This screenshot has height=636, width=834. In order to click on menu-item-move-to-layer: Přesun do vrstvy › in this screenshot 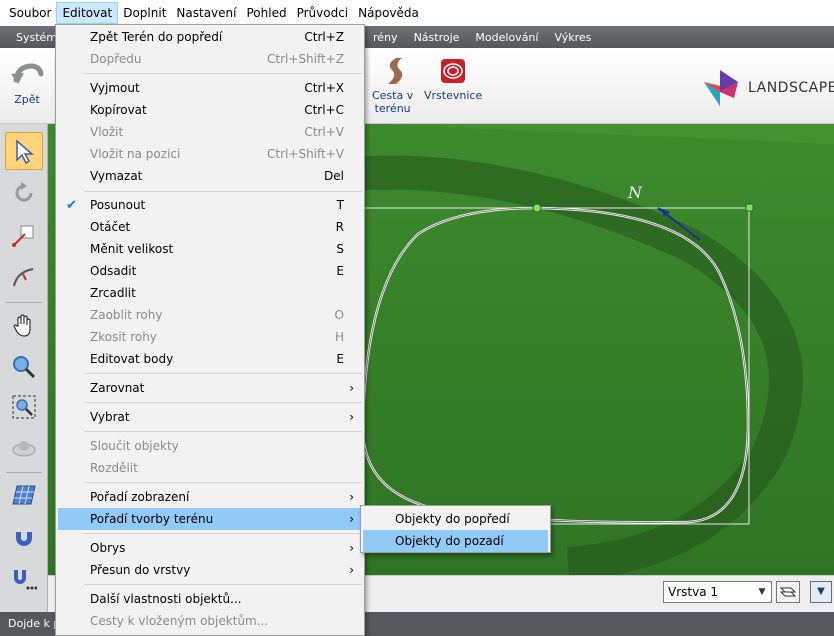, I will do `click(210, 570)`.